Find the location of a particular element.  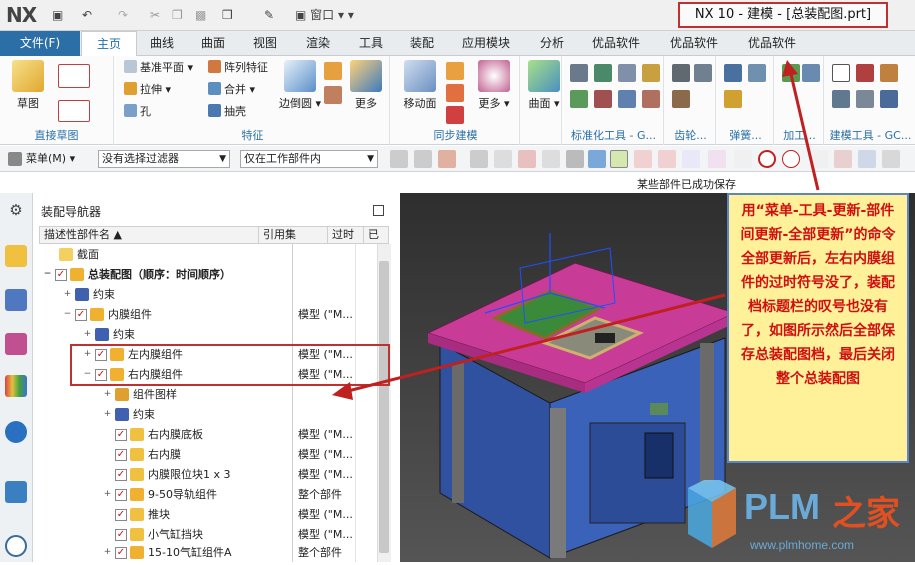

tab-youpin-2: 优品软件 is located at coordinates (694, 43).